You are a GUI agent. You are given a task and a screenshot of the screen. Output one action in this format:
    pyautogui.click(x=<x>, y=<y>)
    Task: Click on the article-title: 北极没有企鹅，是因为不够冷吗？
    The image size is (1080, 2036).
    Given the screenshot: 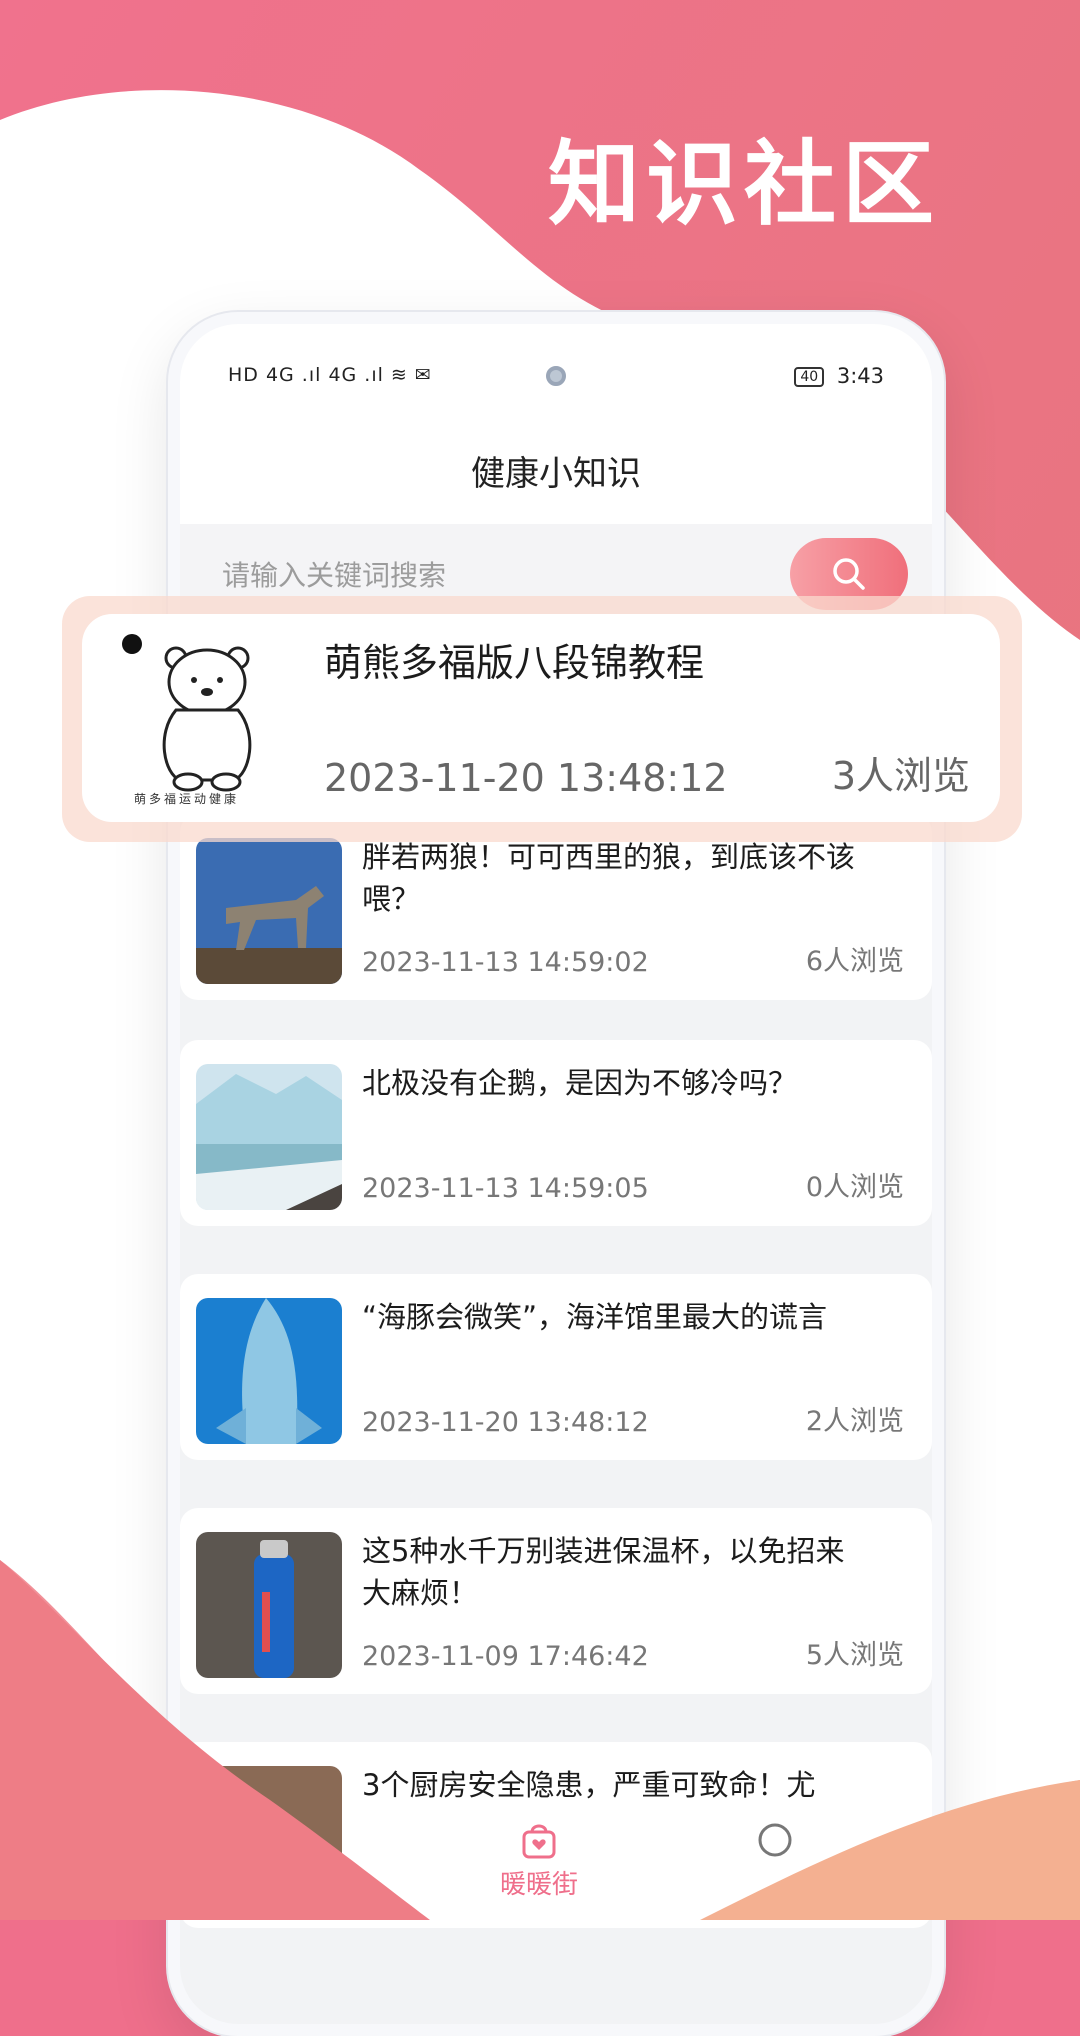 What is the action you would take?
    pyautogui.click(x=580, y=1083)
    